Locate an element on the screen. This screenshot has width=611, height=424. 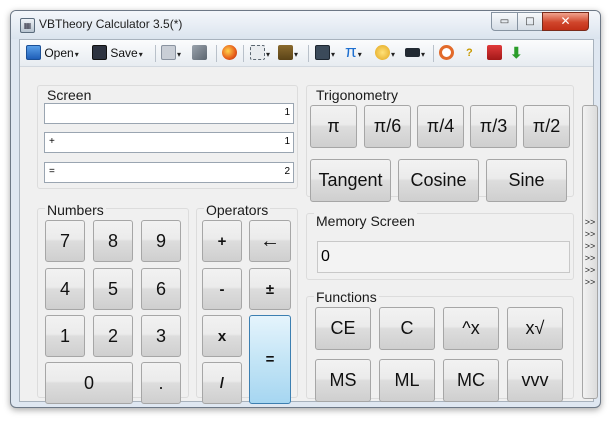
book-icon is located at coordinates (285, 52).